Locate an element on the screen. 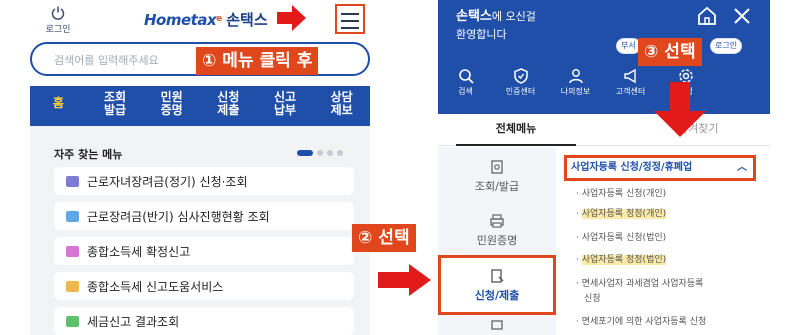  nav-item-home: 홈 is located at coordinates (58, 106).